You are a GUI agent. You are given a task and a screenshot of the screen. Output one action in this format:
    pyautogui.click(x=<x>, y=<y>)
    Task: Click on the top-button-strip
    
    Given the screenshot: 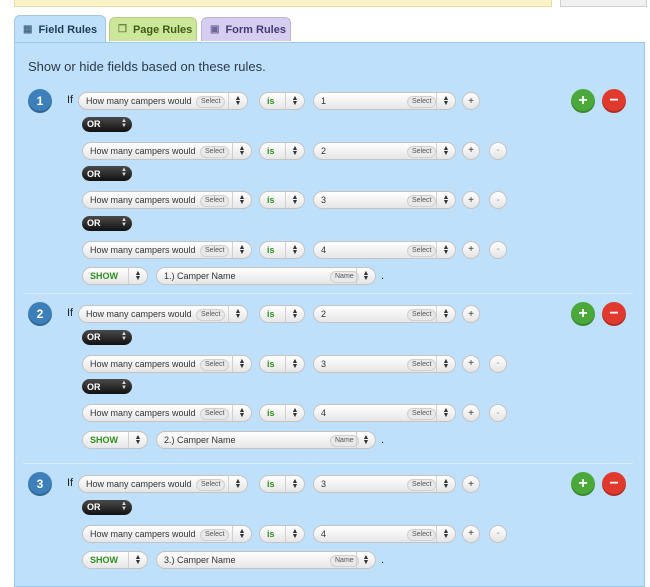 What is the action you would take?
    pyautogui.click(x=603, y=3)
    